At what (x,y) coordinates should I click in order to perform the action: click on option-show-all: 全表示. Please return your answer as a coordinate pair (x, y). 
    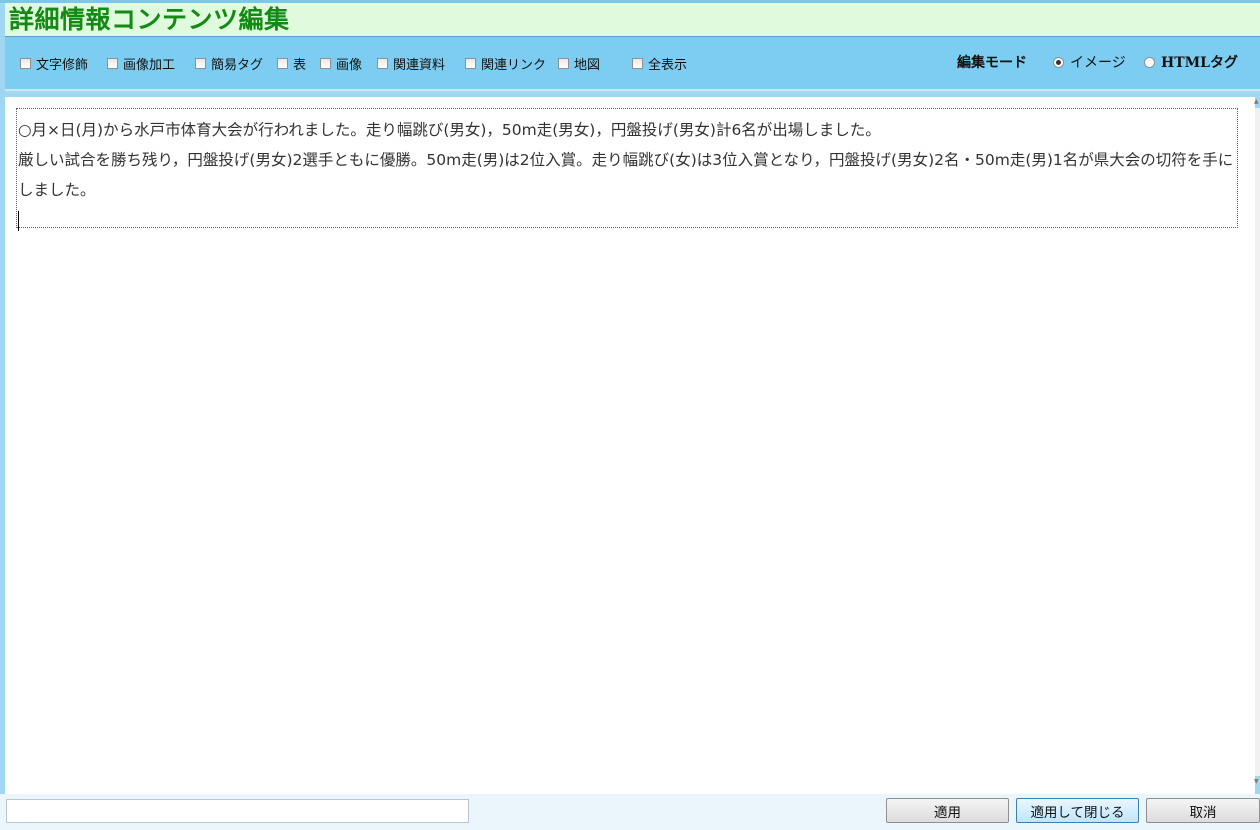
    Looking at the image, I should click on (660, 64).